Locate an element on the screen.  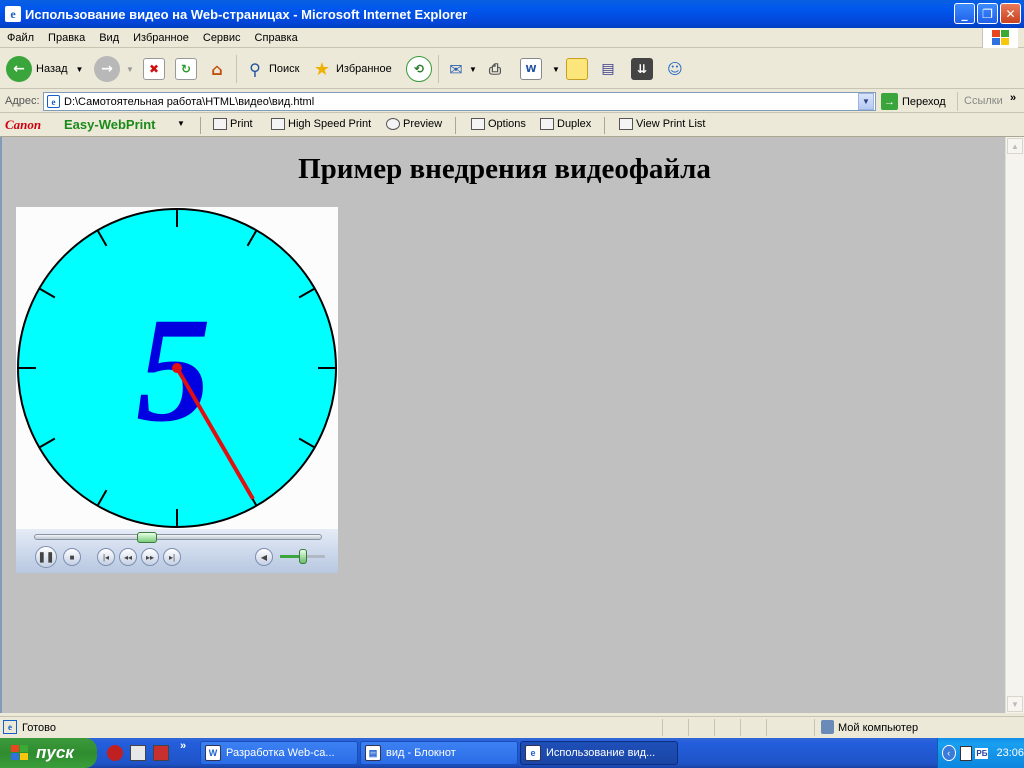
fast-forward-button: ▸▸ is located at coordinates (150, 557).